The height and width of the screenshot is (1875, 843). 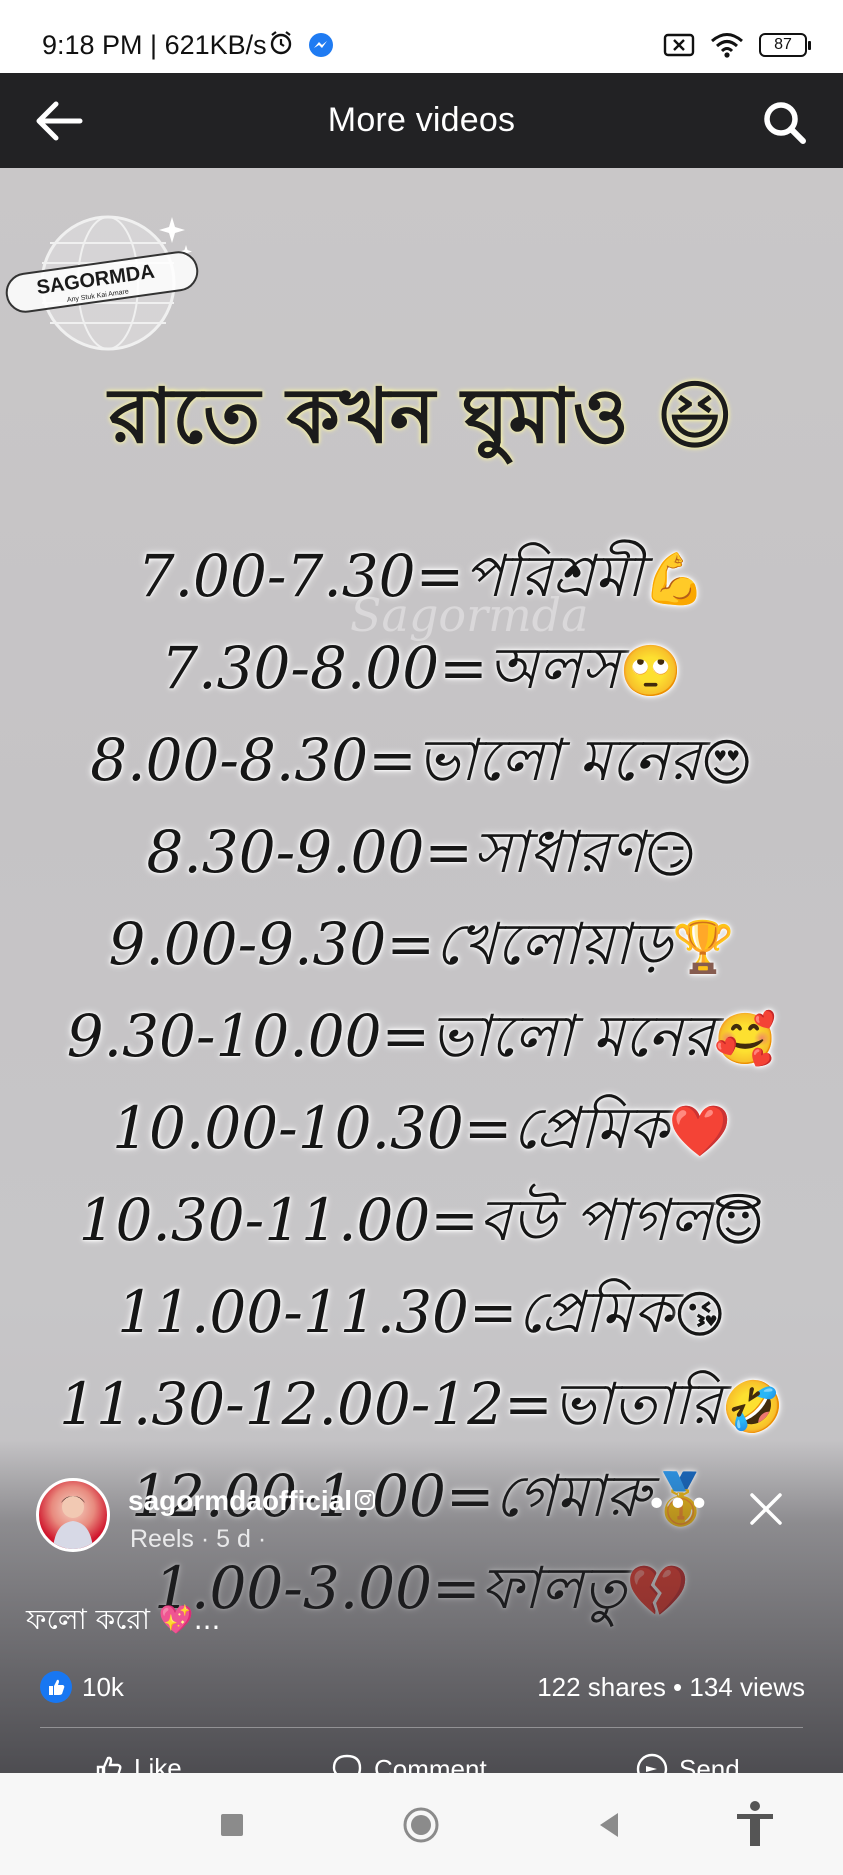 I want to click on send-label: Send, so click(x=709, y=1763).